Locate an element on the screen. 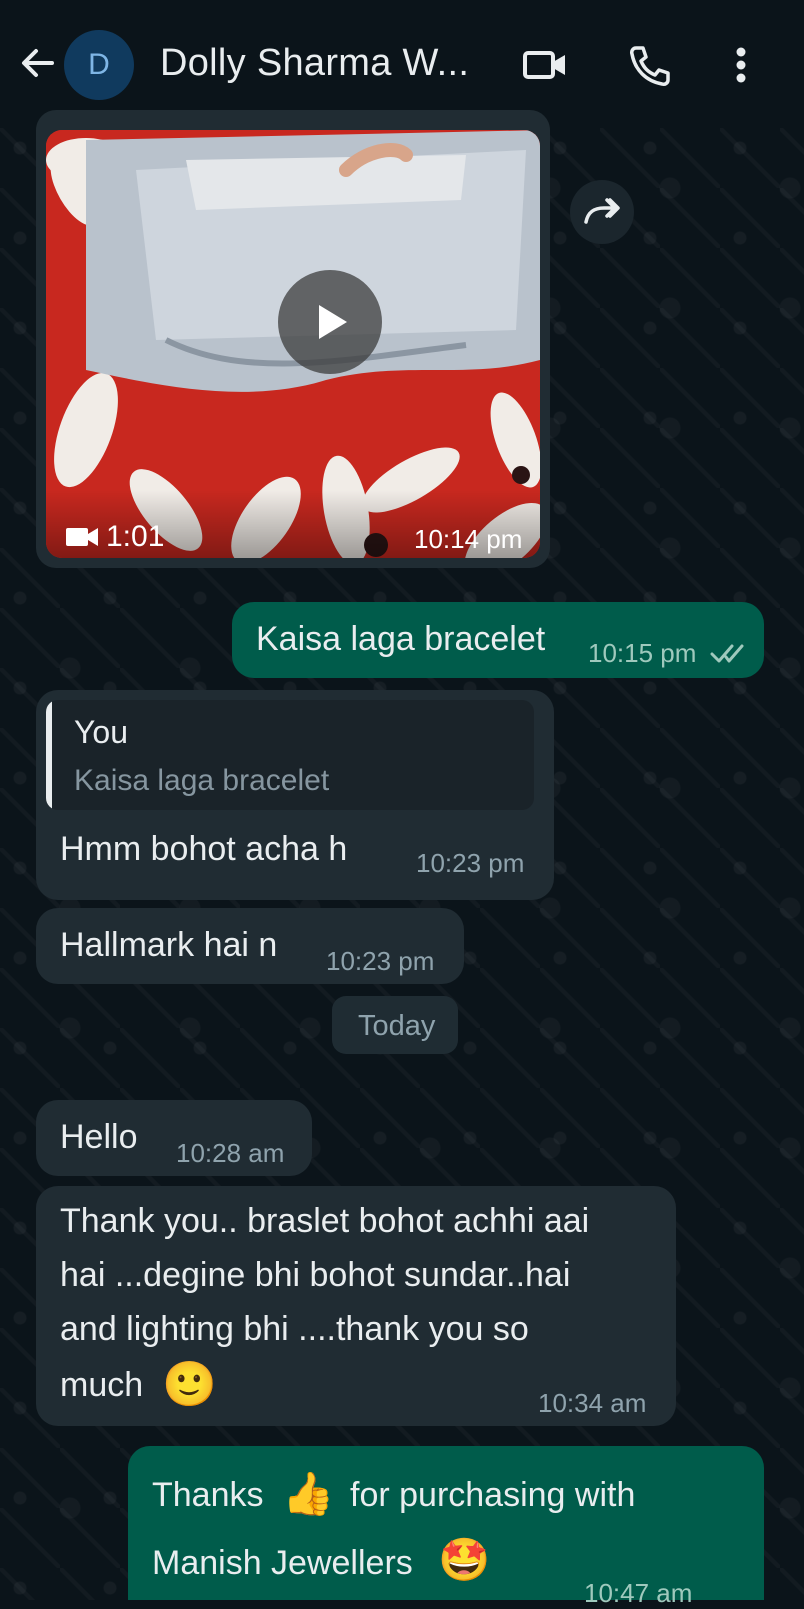 This screenshot has width=804, height=1609. smiley-emoji: 🙂 is located at coordinates (189, 1384).